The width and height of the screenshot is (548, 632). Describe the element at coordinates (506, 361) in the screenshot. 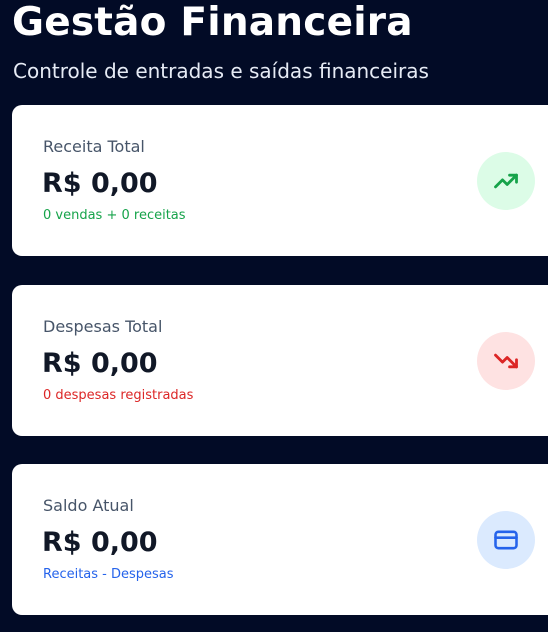

I see `trending-down-icon` at that location.